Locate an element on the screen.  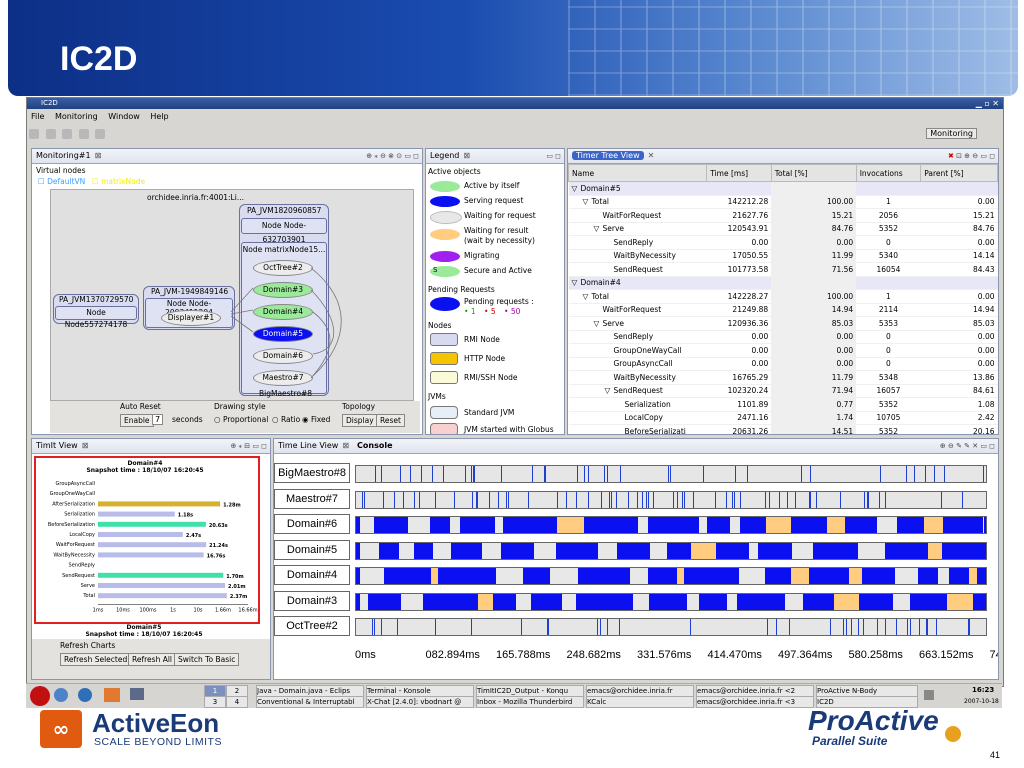
taskbar-task: Inbox - Mozilla Thunderbird is located at coordinates (530, 702).